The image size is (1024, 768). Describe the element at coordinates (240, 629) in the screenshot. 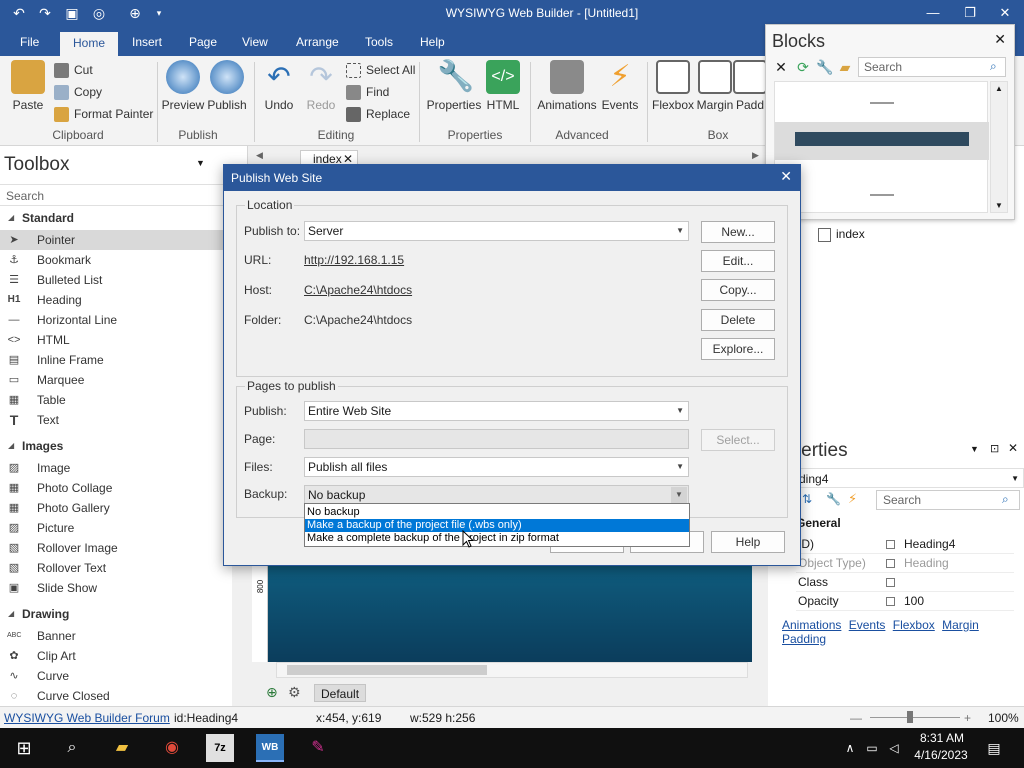

I see `toolbox-scrollbar` at that location.